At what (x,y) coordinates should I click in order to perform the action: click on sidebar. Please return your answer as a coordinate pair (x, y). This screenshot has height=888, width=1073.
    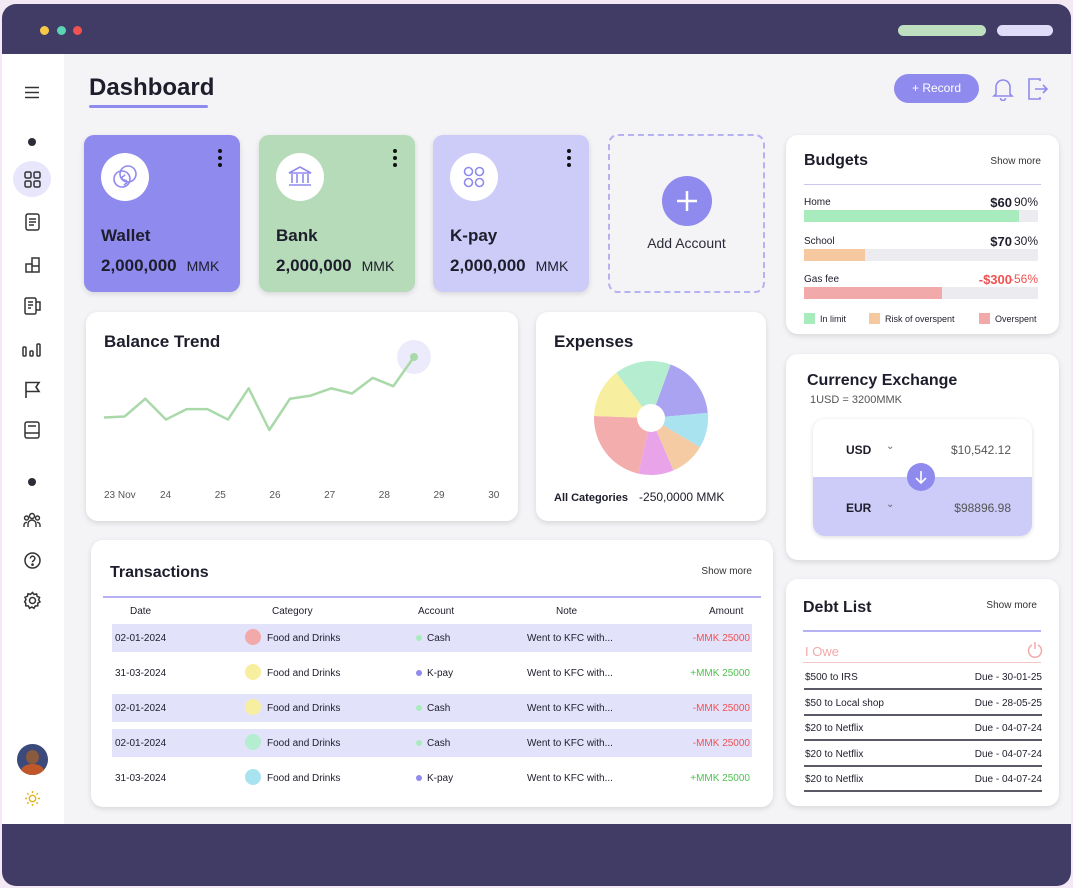
    Looking at the image, I should click on (33, 439).